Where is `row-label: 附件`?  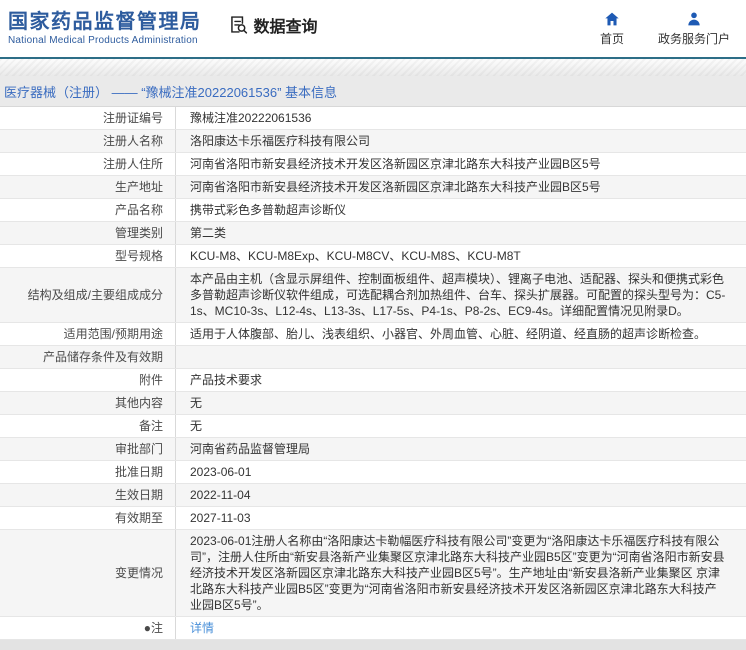
row-label: 附件 is located at coordinates (88, 380).